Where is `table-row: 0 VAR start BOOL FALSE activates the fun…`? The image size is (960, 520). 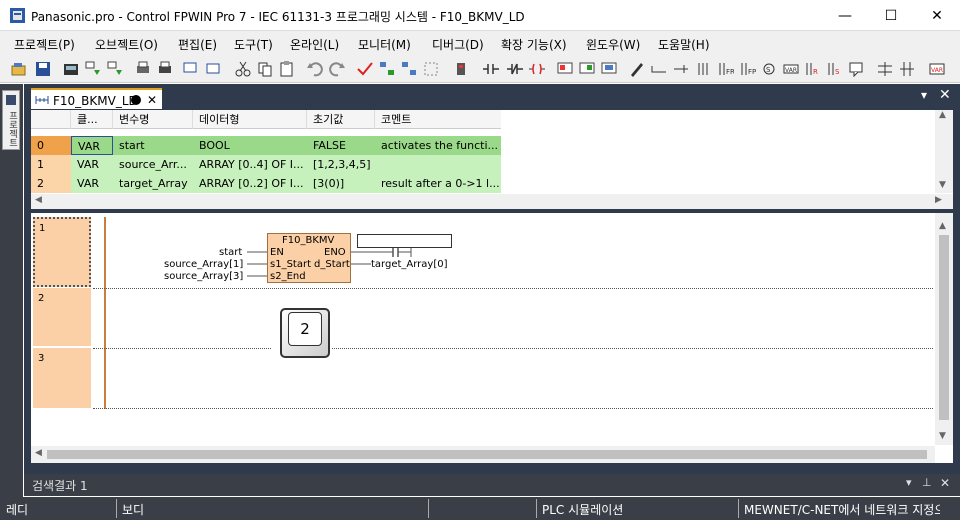 table-row: 0 VAR start BOOL FALSE activates the fun… is located at coordinates (266, 145).